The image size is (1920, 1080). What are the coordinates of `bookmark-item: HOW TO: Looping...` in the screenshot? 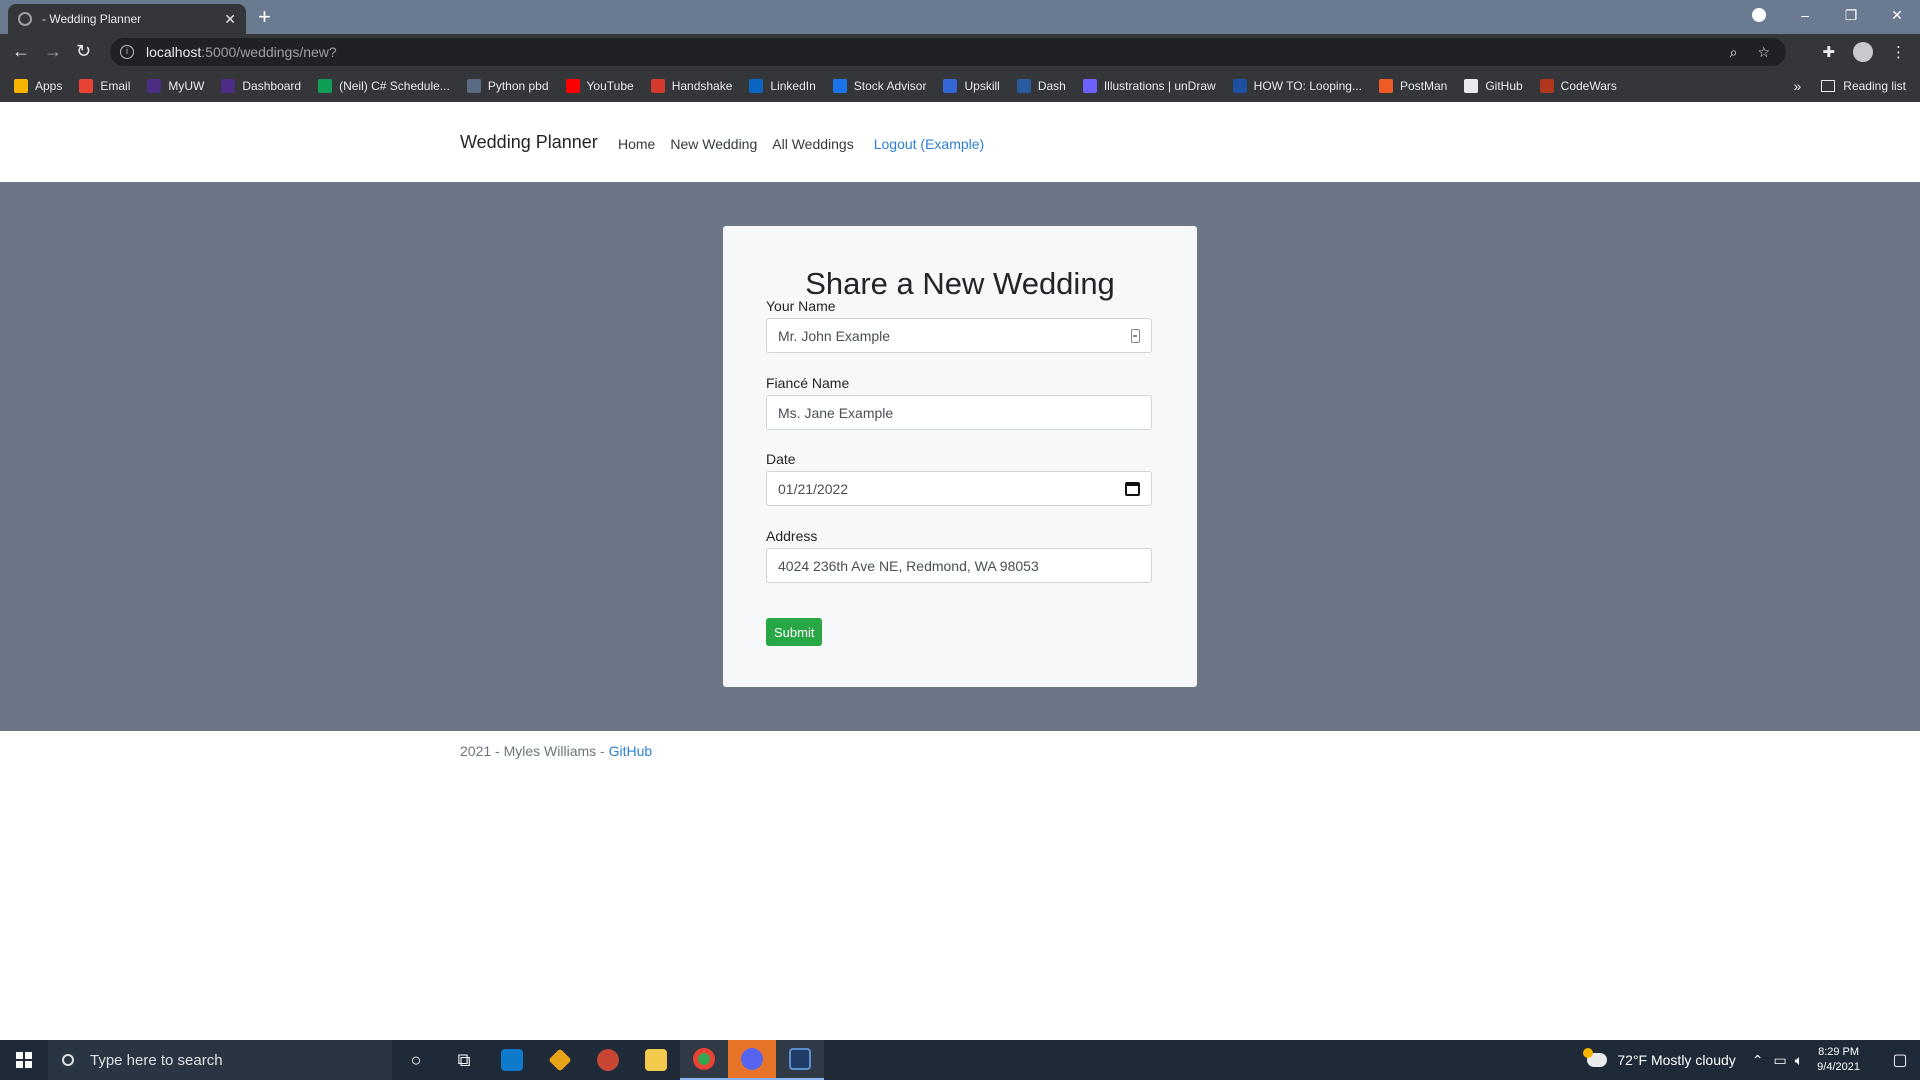 It's located at (1297, 86).